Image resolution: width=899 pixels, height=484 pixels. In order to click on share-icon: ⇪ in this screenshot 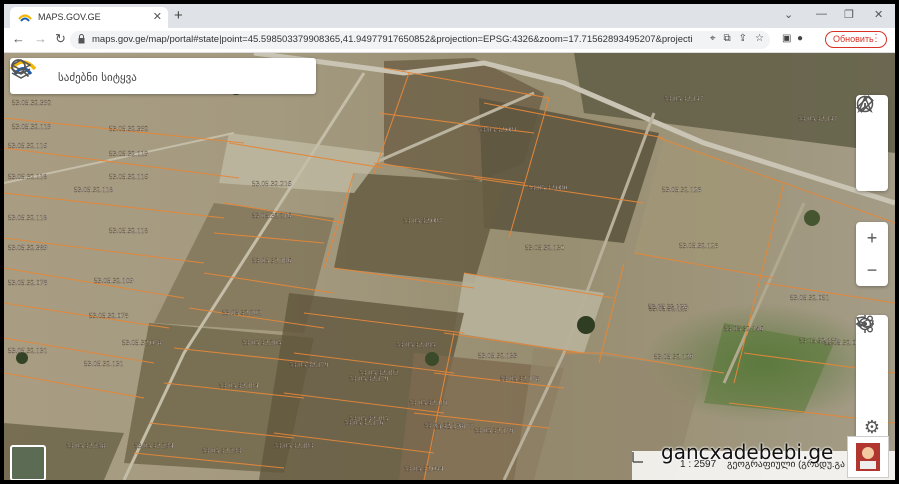, I will do `click(743, 38)`.